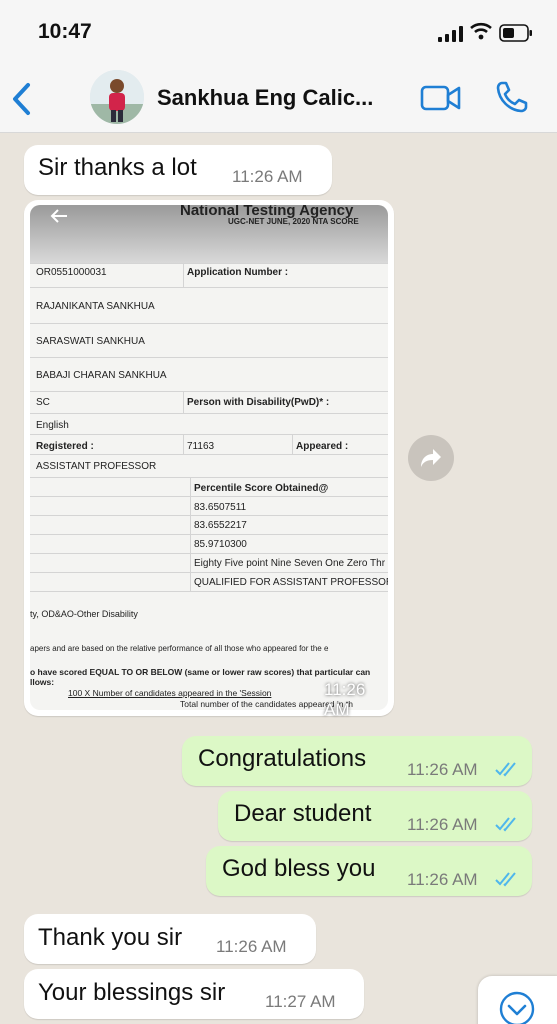 The width and height of the screenshot is (557, 1024). I want to click on scroll-down-chevron-icon, so click(517, 1007).